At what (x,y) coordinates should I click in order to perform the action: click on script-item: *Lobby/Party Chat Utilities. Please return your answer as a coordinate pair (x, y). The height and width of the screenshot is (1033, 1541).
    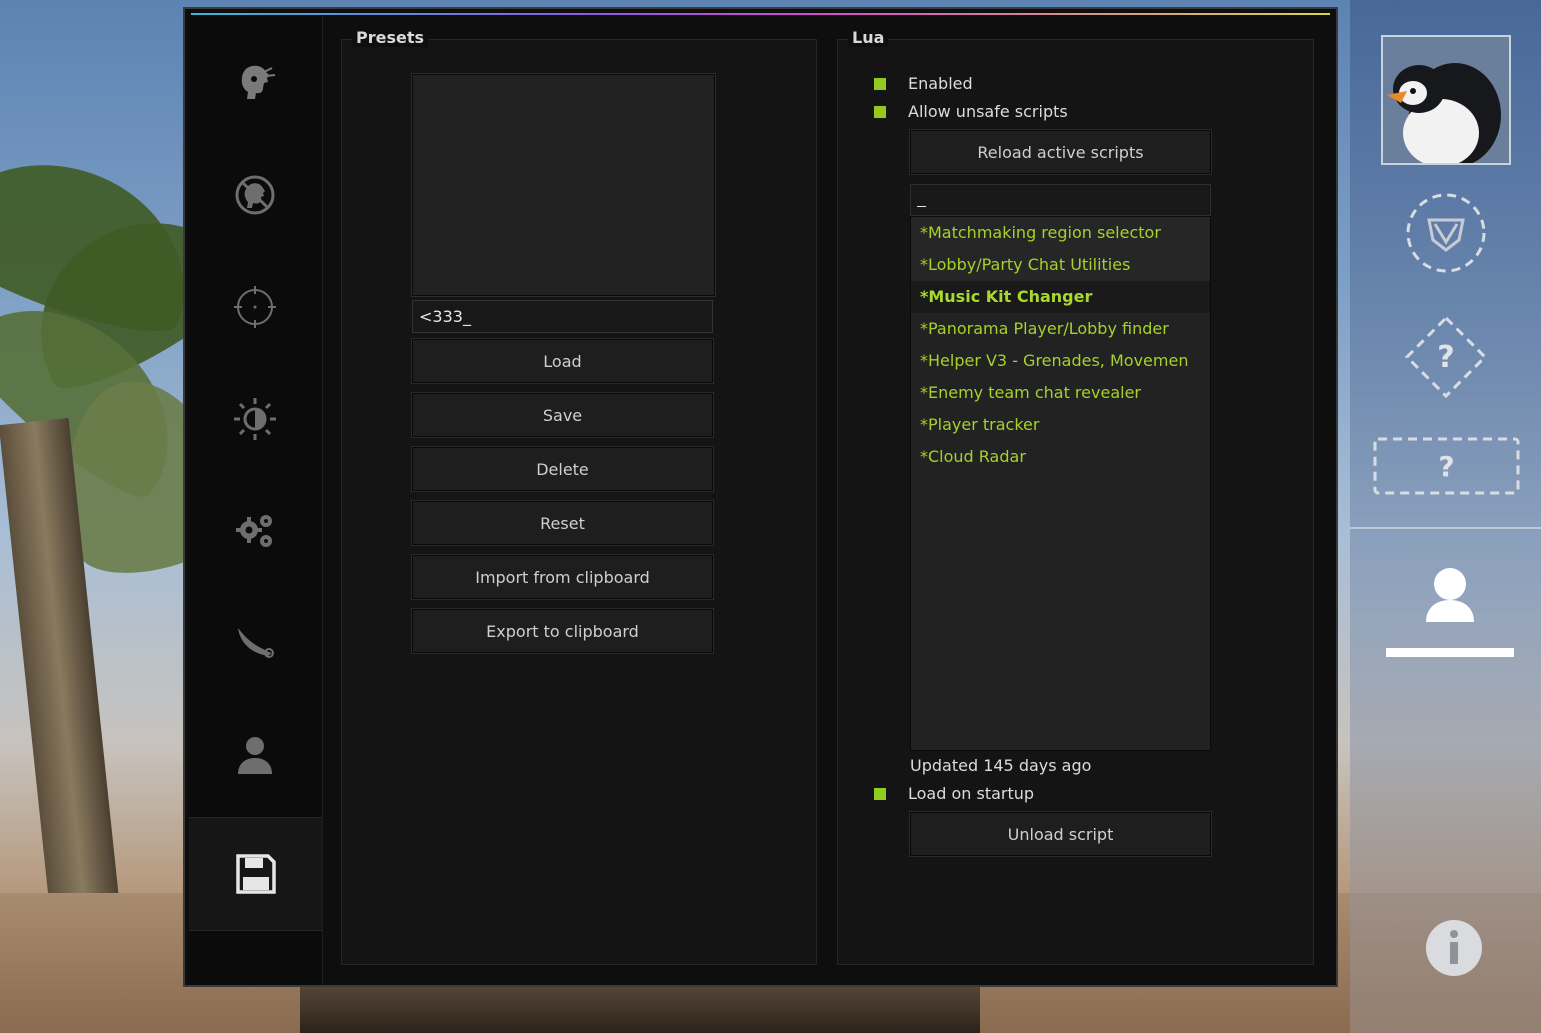
    Looking at the image, I should click on (1060, 265).